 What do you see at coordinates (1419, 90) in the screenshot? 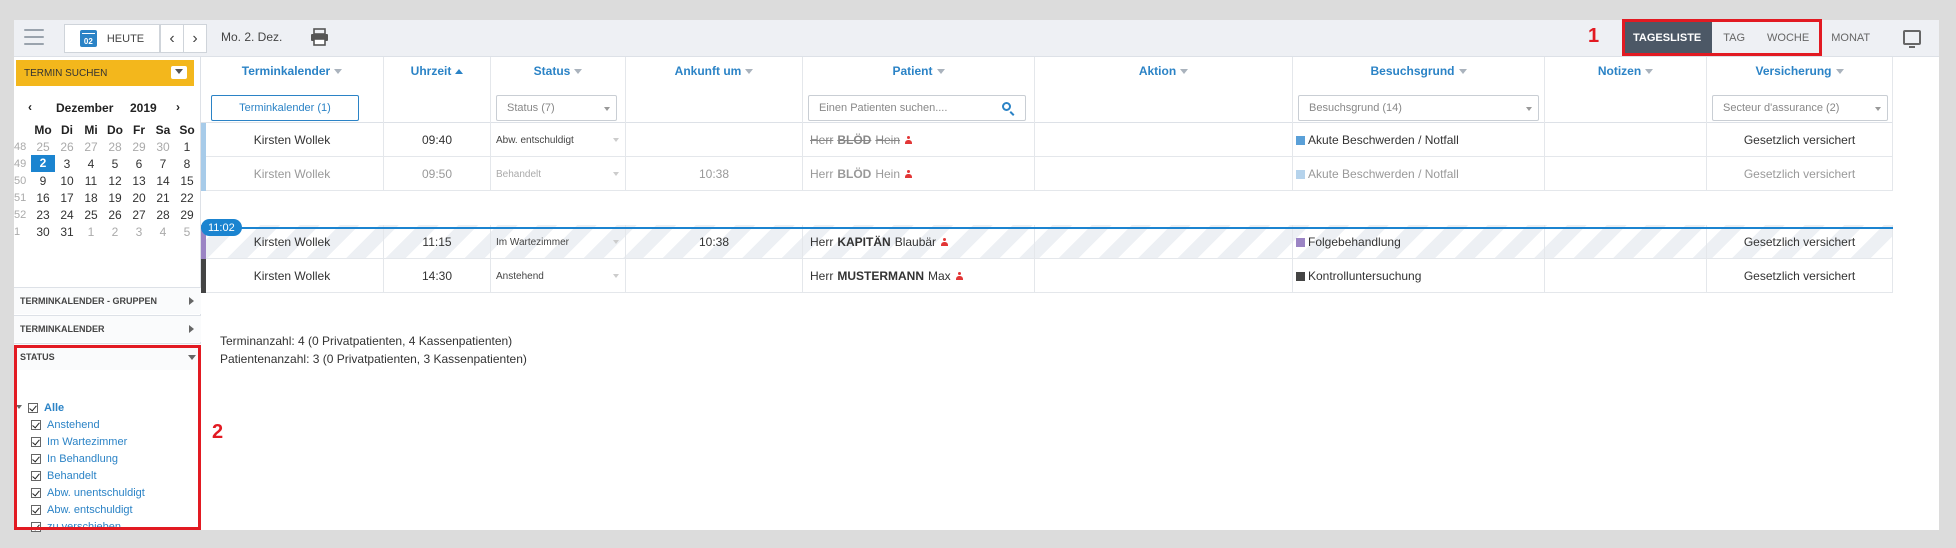
I see `col-besuchsgrund: Besuchsgrund Besuchsgrund (14)` at bounding box center [1419, 90].